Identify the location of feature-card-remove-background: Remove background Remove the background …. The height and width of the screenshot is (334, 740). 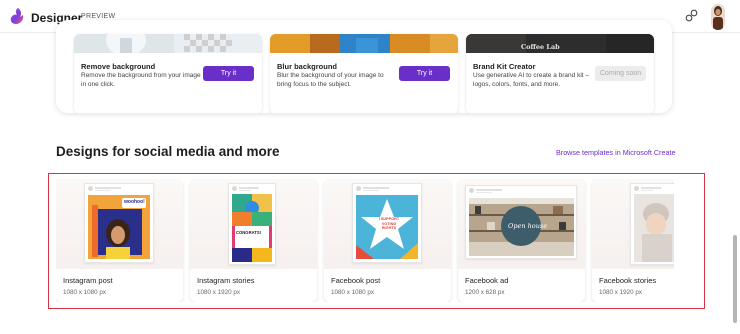
(168, 73).